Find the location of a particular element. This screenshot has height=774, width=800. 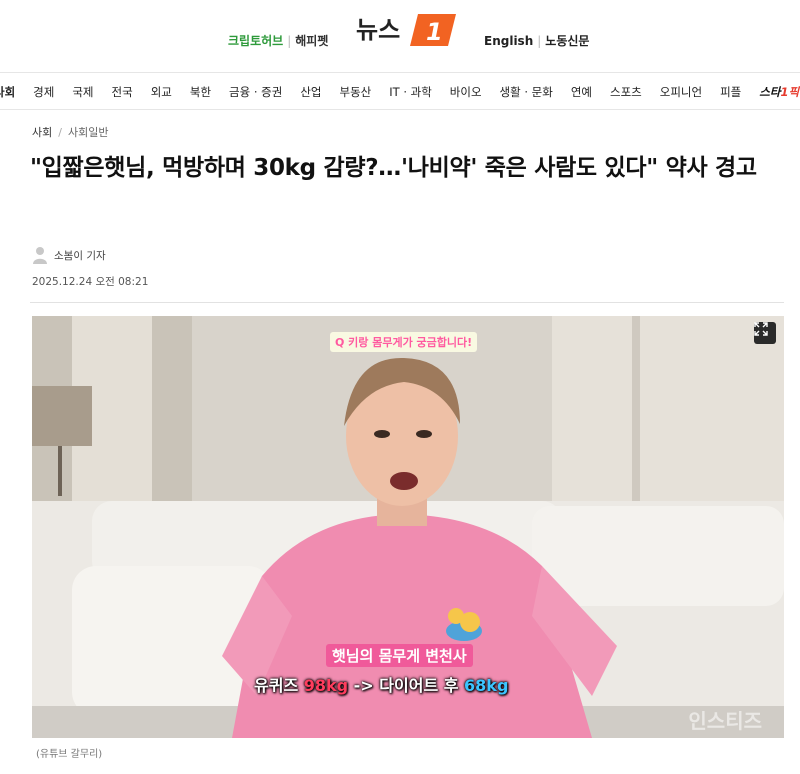

happy-pet-link: 해피펫 is located at coordinates (311, 40).